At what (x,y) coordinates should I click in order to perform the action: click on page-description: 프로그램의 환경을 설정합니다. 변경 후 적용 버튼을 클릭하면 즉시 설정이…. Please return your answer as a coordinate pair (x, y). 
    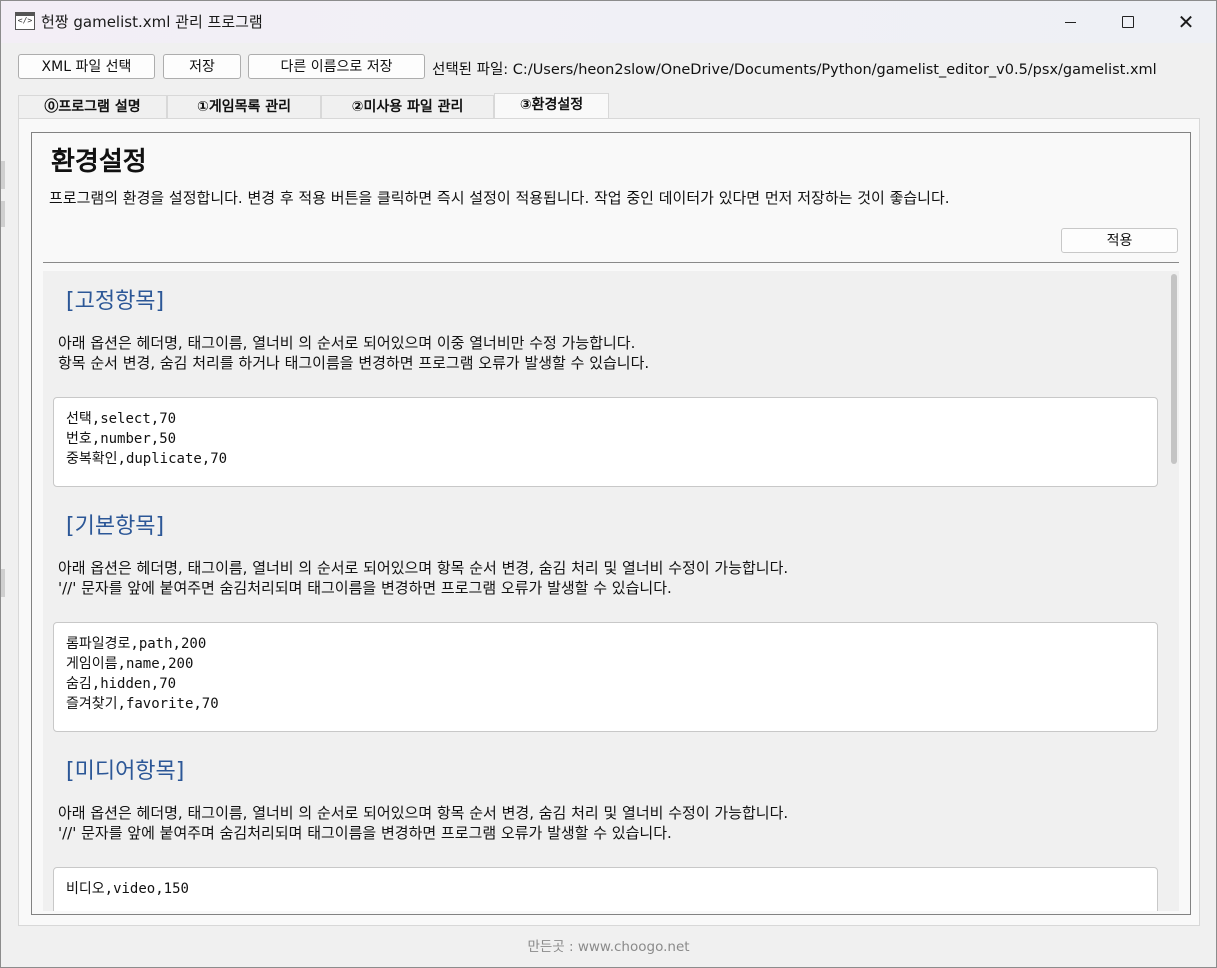
    Looking at the image, I should click on (499, 198).